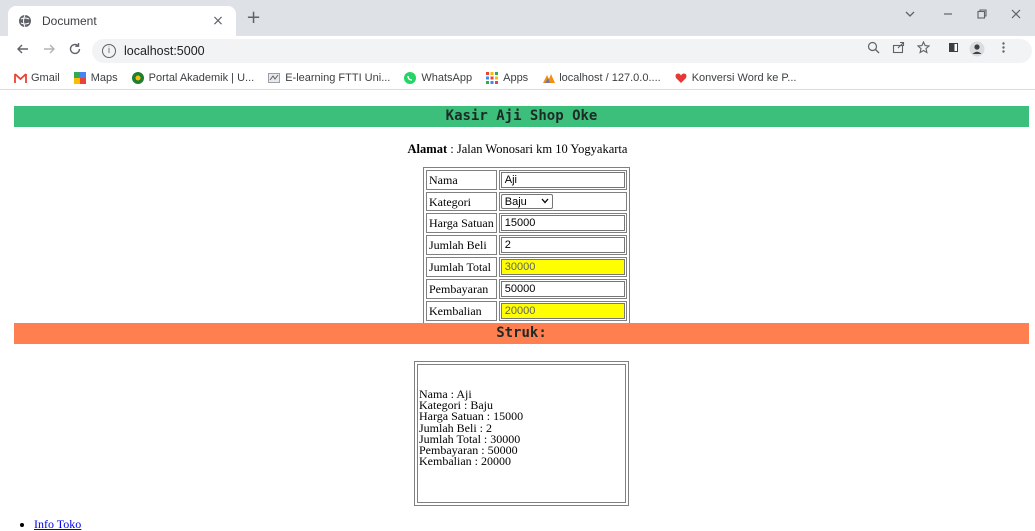 This screenshot has height=531, width=1035. I want to click on apps-icon, so click(492, 77).